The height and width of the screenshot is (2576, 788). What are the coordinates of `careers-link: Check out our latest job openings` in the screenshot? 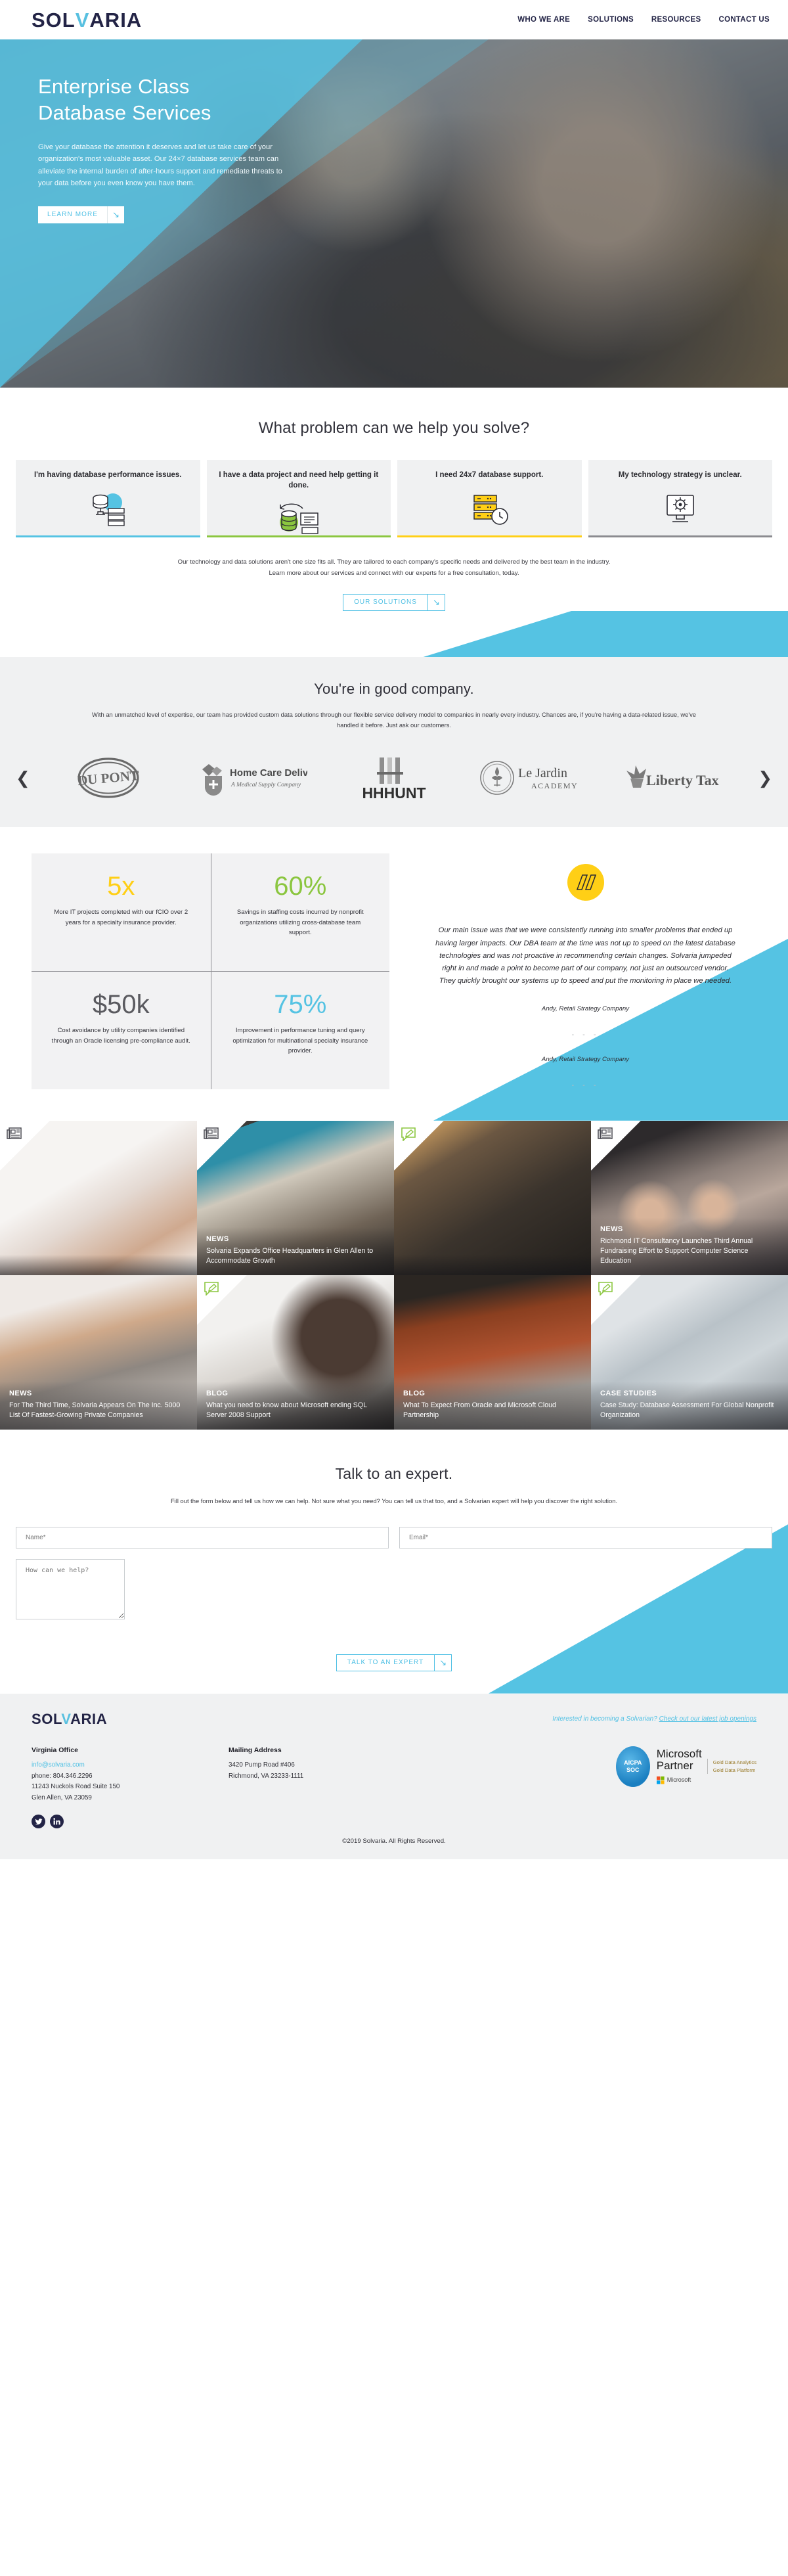 It's located at (707, 1719).